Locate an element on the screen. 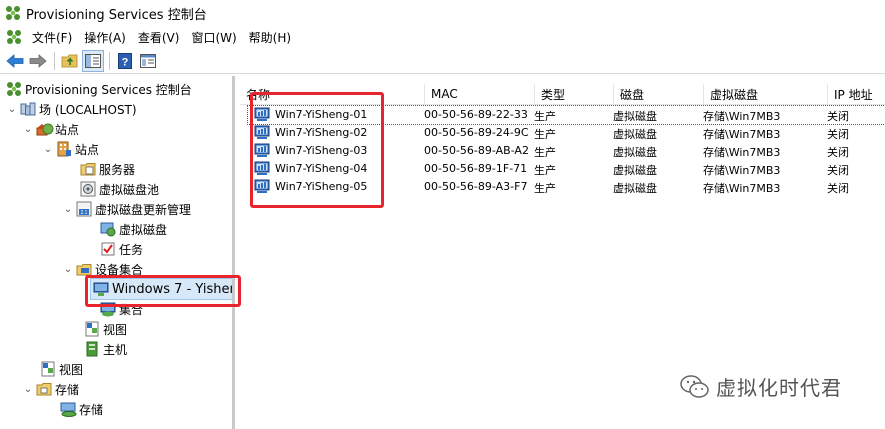 The height and width of the screenshot is (429, 885). menu-action: 操作(A) is located at coordinates (105, 37).